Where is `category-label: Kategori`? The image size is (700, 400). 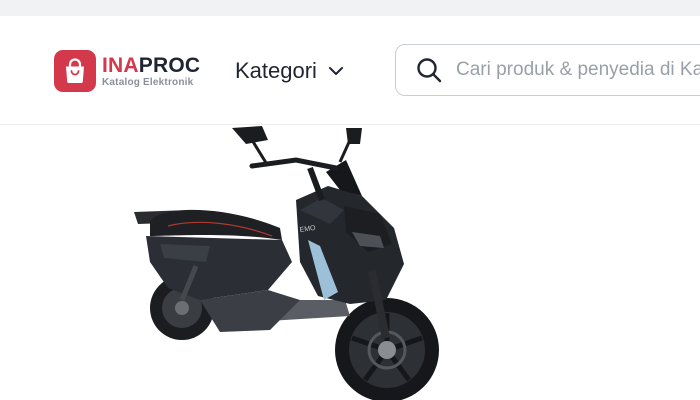 category-label: Kategori is located at coordinates (276, 70).